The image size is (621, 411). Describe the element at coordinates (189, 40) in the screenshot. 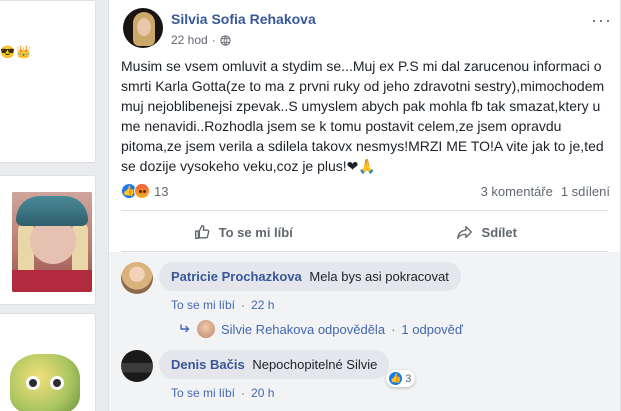

I see `post-time: 22 hod` at that location.